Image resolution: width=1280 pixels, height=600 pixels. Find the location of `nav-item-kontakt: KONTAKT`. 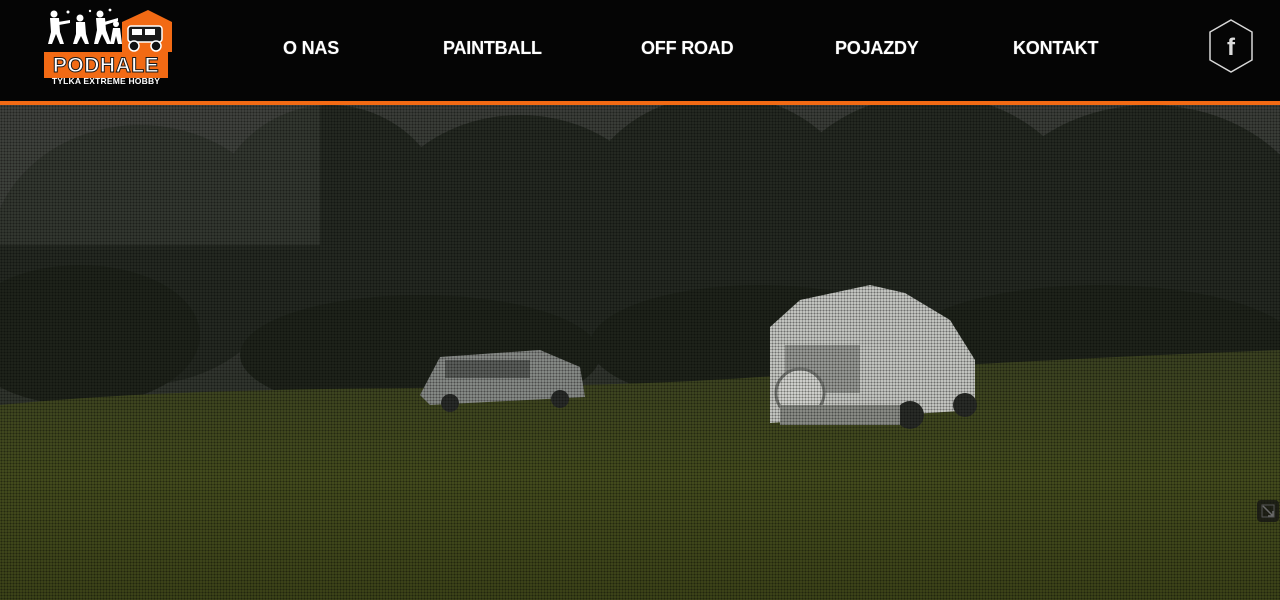

nav-item-kontakt: KONTAKT is located at coordinates (1055, 48).